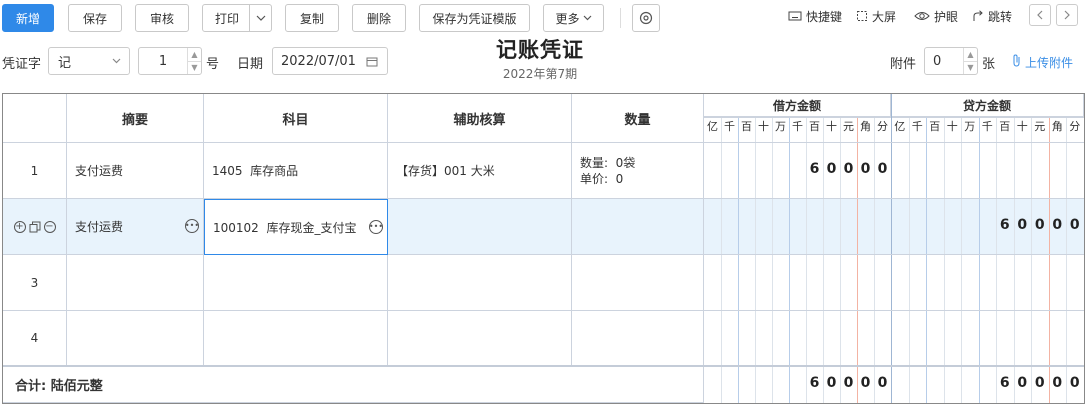 Image resolution: width=1089 pixels, height=409 pixels. What do you see at coordinates (946, 16) in the screenshot?
I see `eye-care-label: 护眼` at bounding box center [946, 16].